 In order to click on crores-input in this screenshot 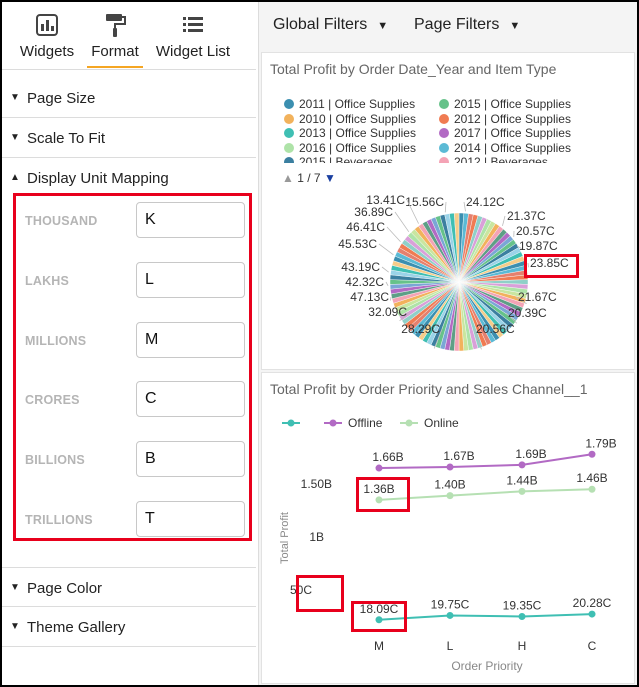, I will do `click(190, 399)`.